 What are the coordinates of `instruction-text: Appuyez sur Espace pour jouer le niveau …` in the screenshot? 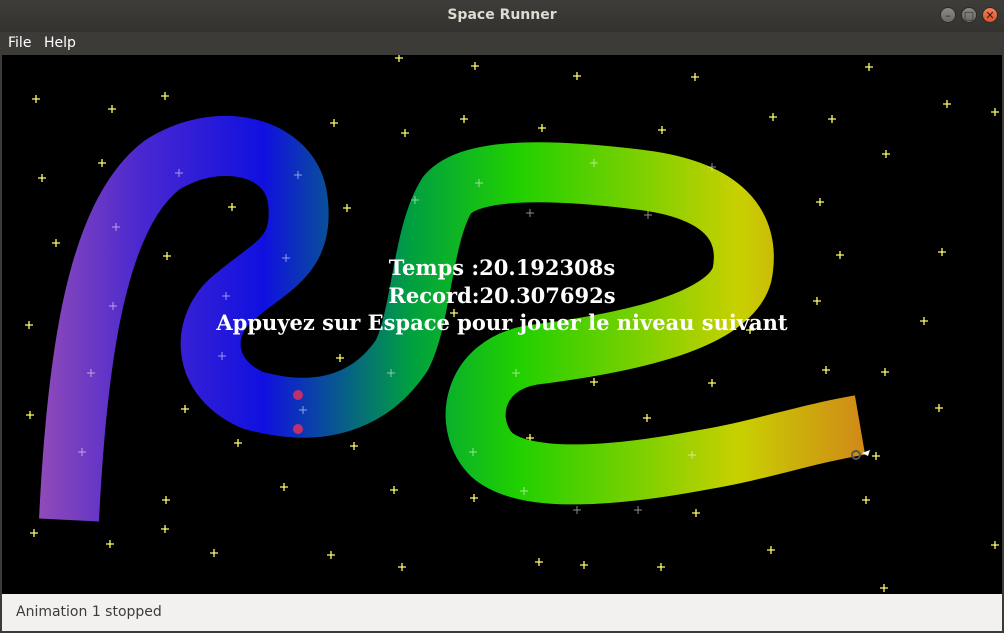 It's located at (502, 322).